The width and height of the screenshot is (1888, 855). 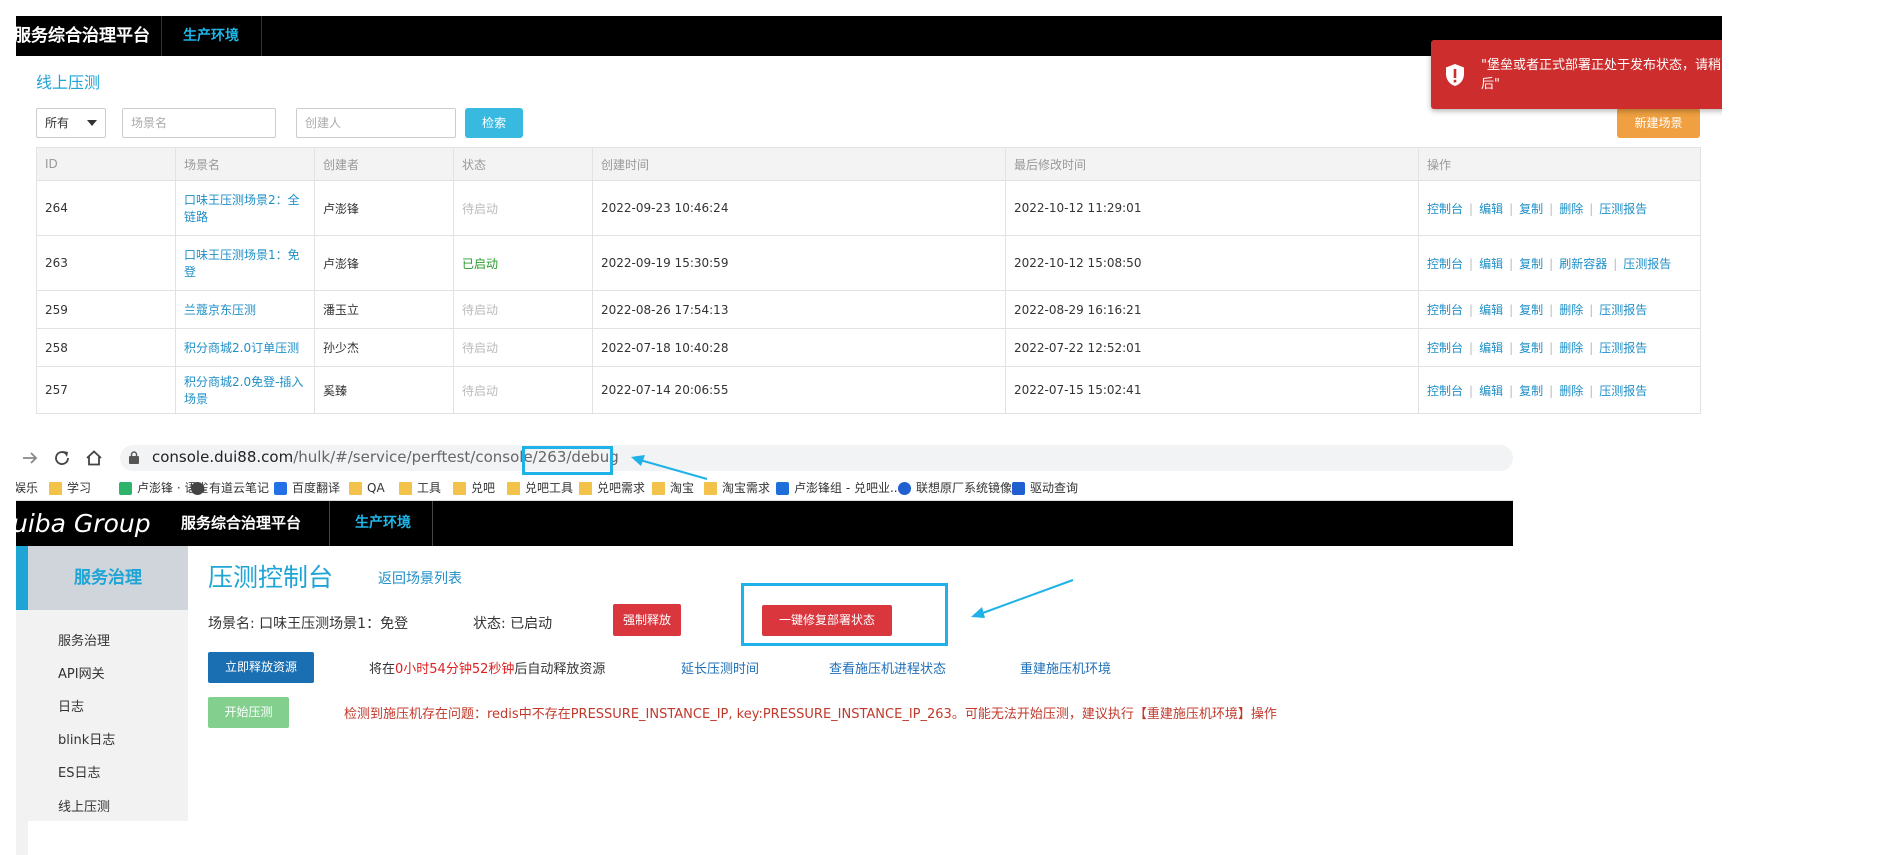 What do you see at coordinates (94, 458) in the screenshot?
I see `home-icon` at bounding box center [94, 458].